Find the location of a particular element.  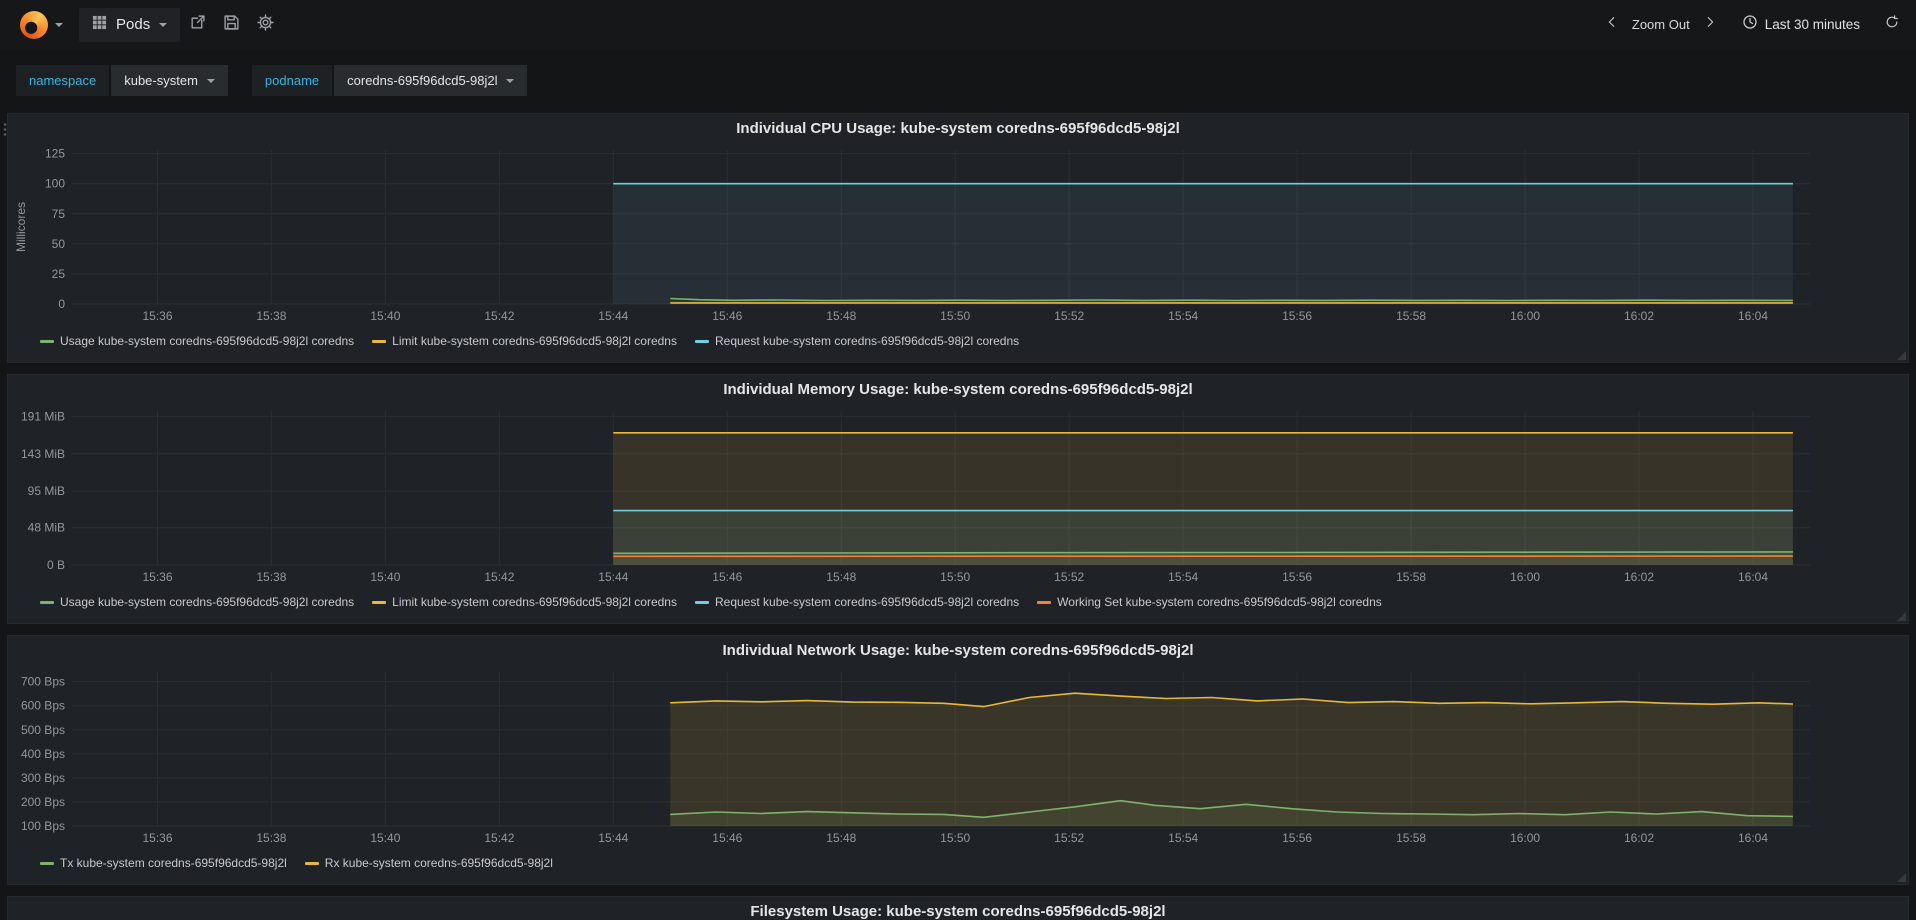

svg-text: 95 MiB is located at coordinates (46, 491).